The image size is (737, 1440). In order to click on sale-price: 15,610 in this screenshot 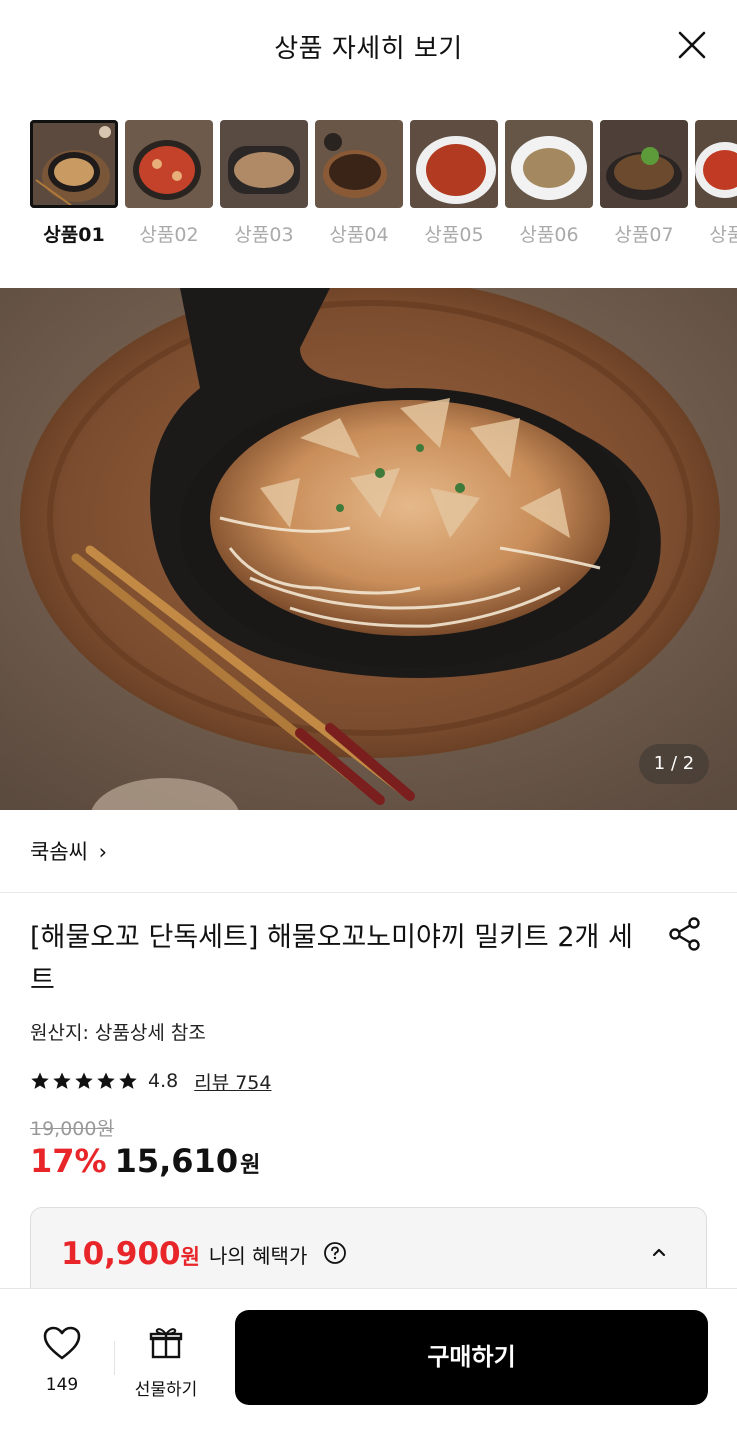, I will do `click(176, 1161)`.